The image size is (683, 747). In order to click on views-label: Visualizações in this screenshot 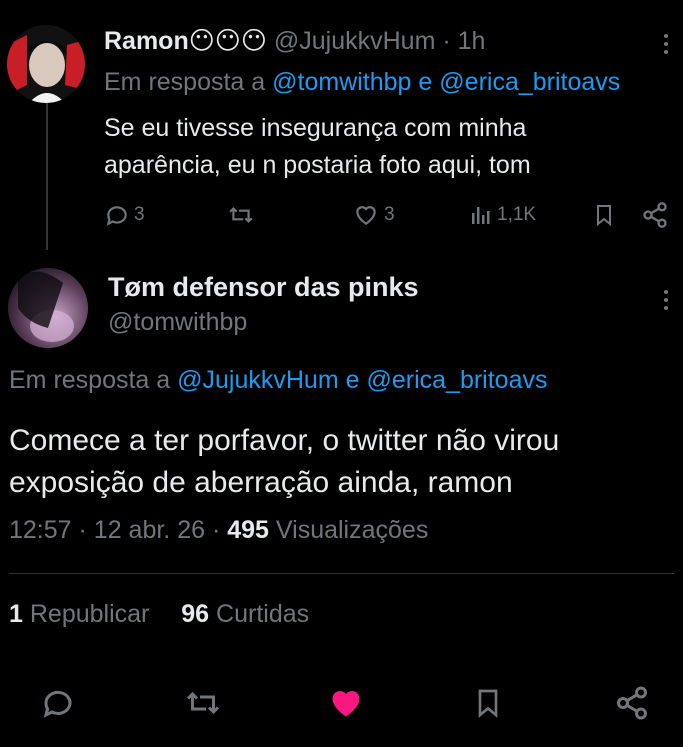, I will do `click(352, 530)`.